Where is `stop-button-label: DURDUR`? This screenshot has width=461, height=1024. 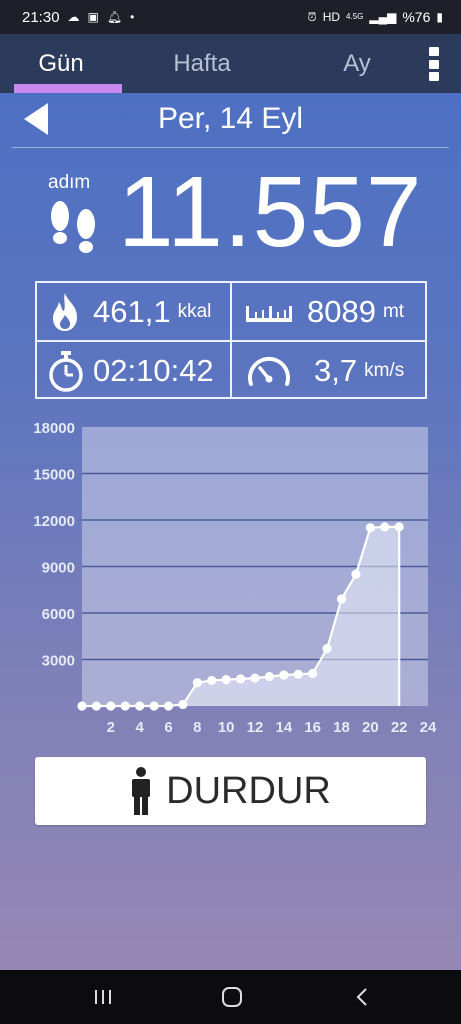 stop-button-label: DURDUR is located at coordinates (248, 790).